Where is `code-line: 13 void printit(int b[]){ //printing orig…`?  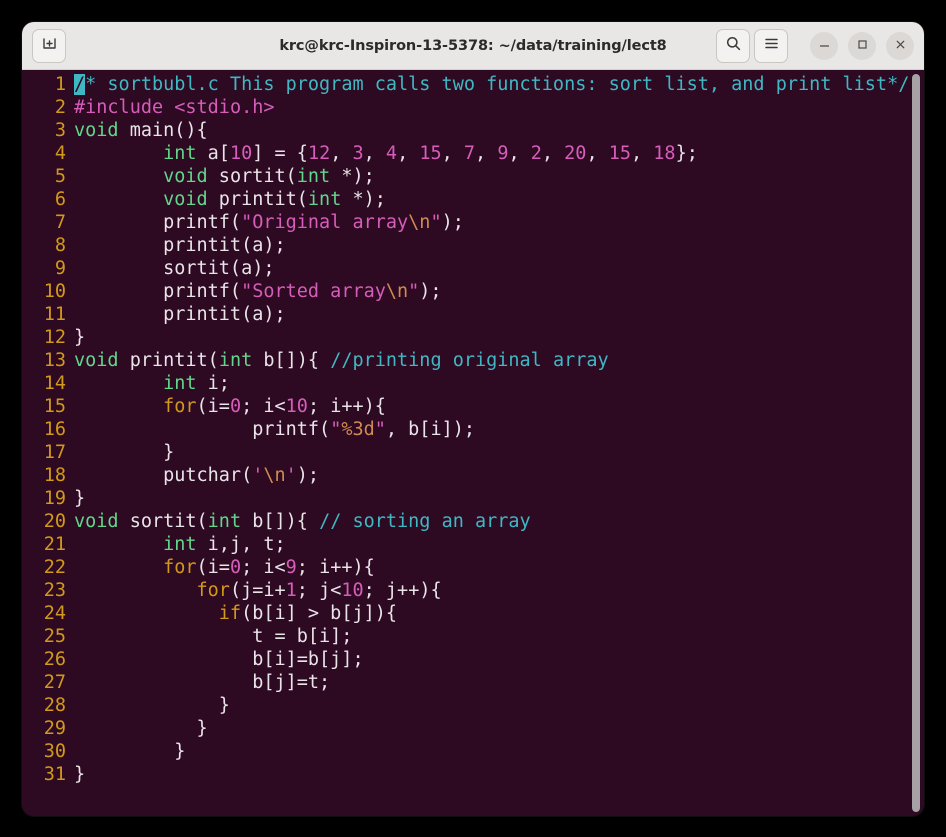
code-line: 13 void printit(int b[]){ //printing orig… is located at coordinates (465, 360).